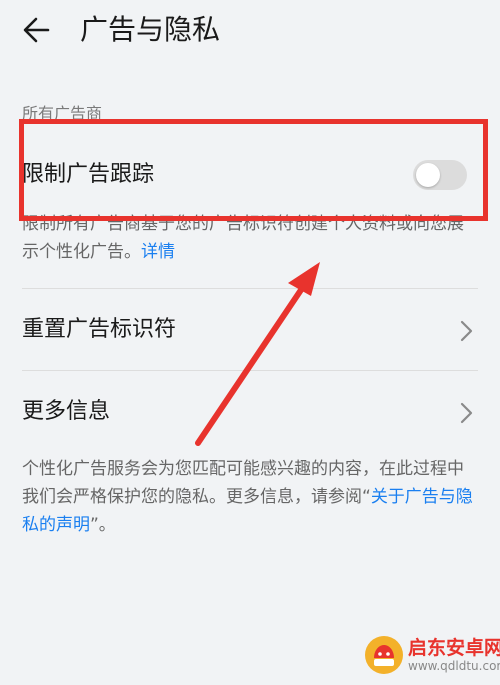 Image resolution: width=500 pixels, height=685 pixels. I want to click on limit-tracking-label: 限制广告跟踪, so click(88, 174).